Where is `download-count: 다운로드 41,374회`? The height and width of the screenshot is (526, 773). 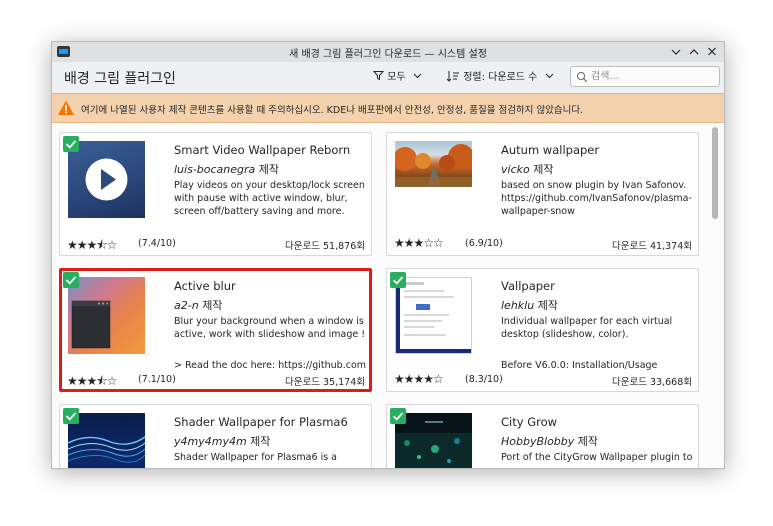 download-count: 다운로드 41,374회 is located at coordinates (652, 246).